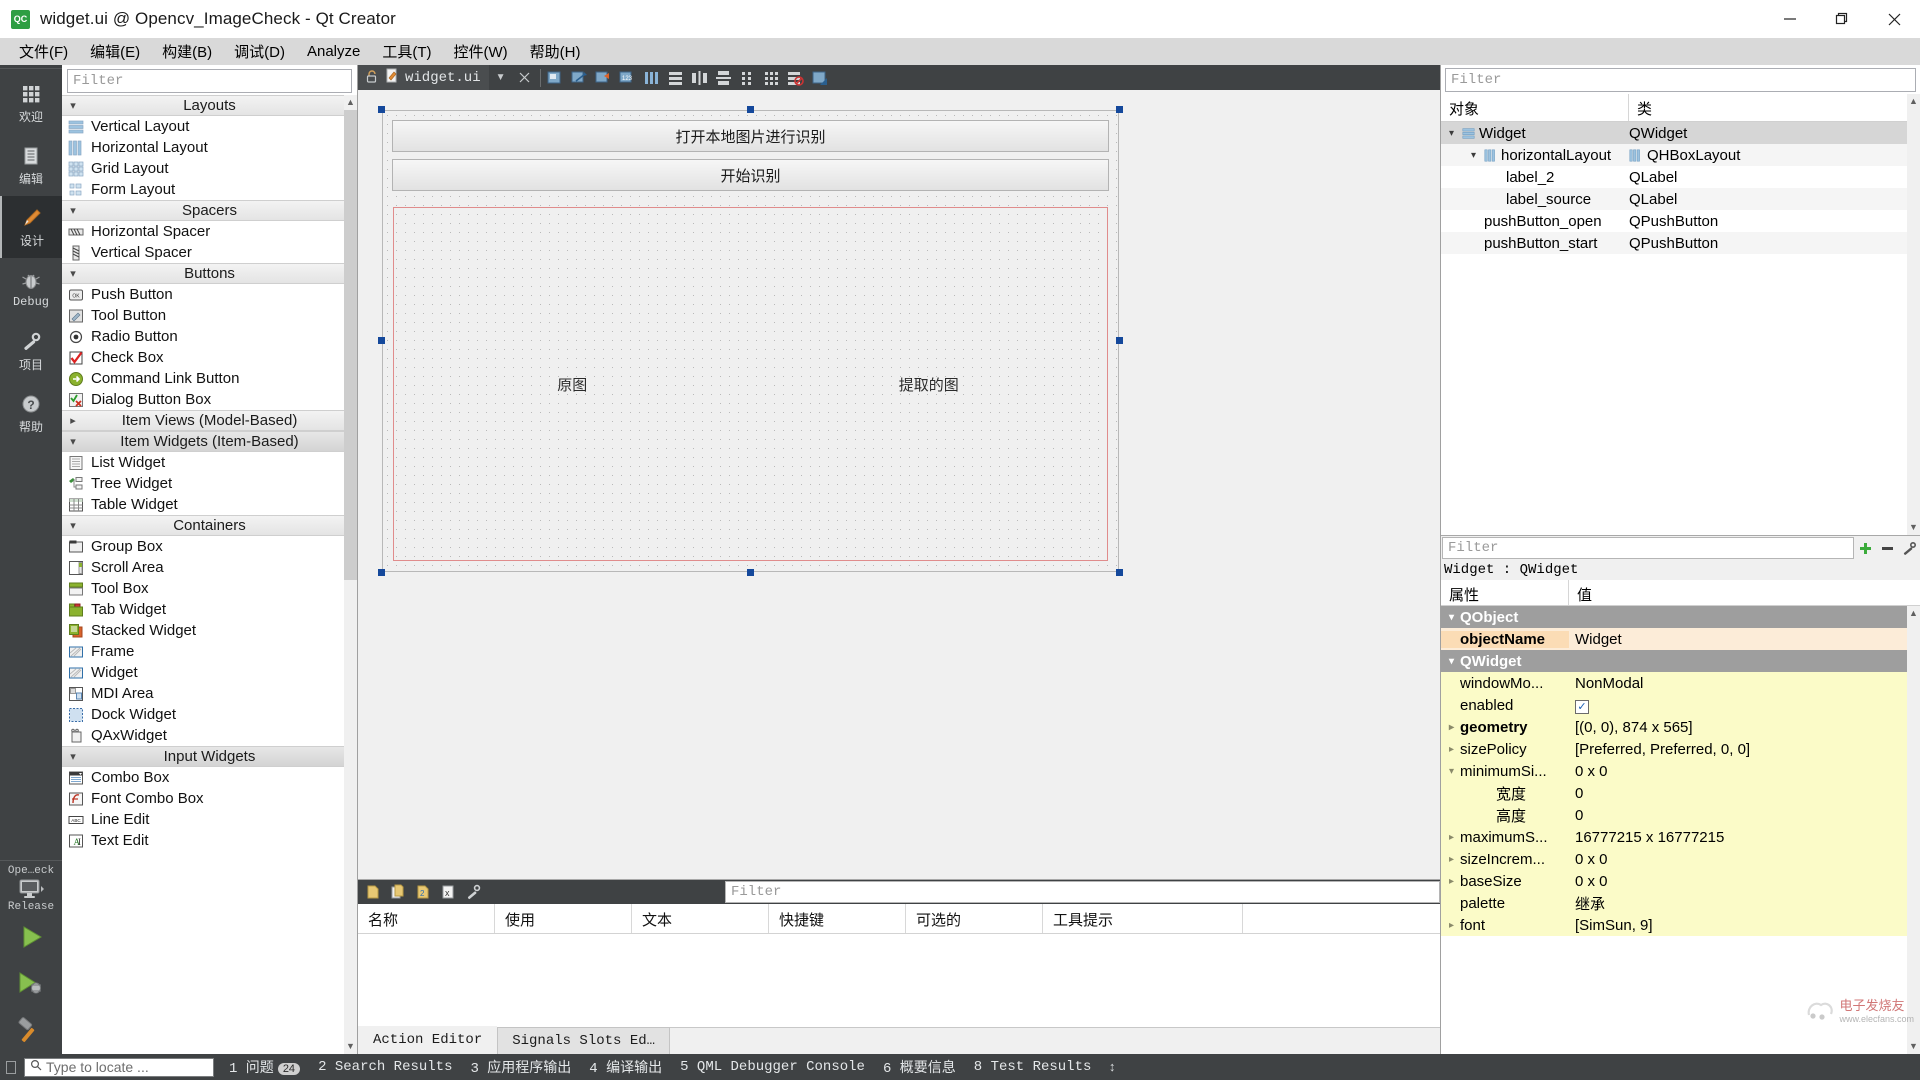 The image size is (1920, 1080). I want to click on close-button, so click(1894, 19).